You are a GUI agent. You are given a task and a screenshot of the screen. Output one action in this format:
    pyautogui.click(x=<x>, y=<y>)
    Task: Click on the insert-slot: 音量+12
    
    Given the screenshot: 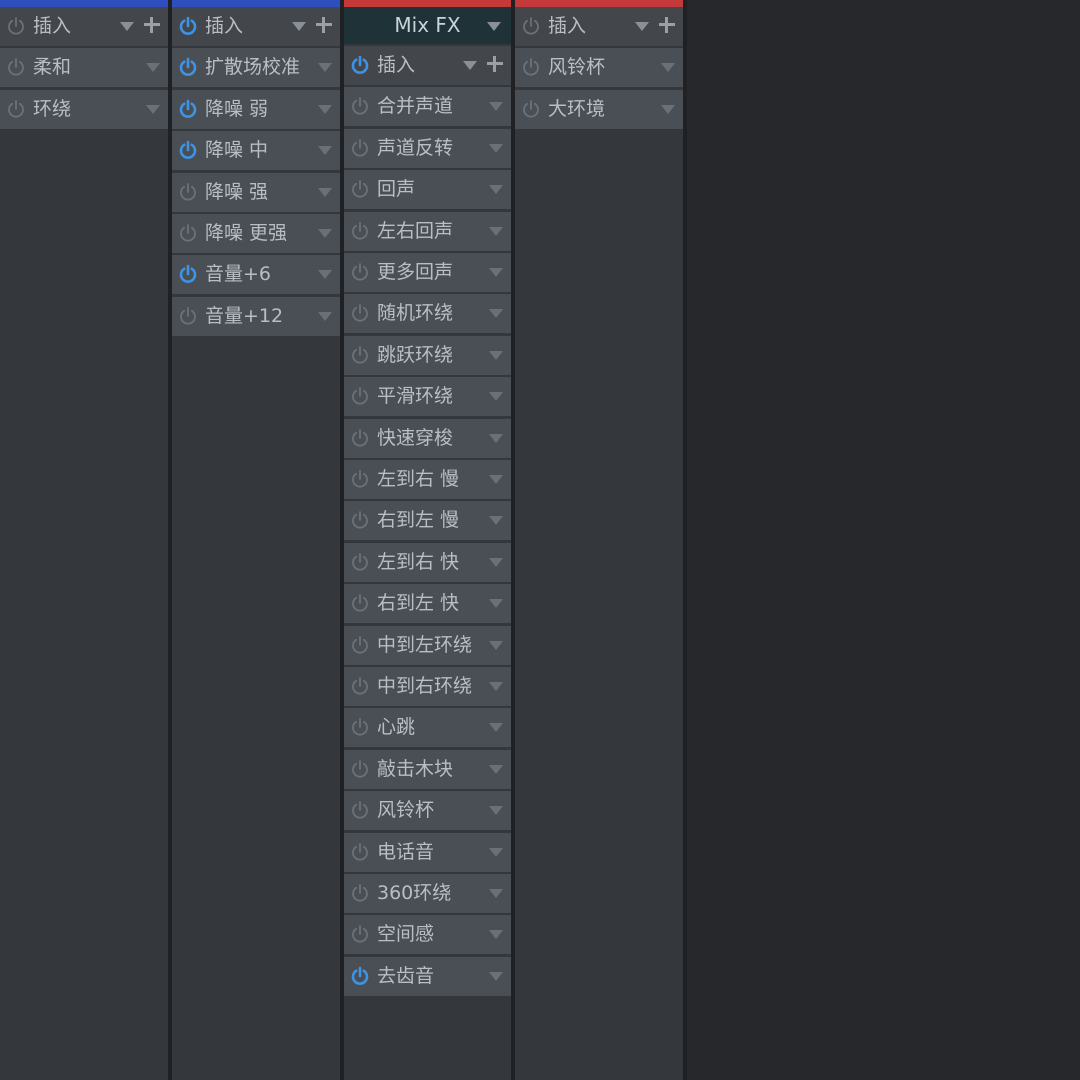 What is the action you would take?
    pyautogui.click(x=256, y=316)
    